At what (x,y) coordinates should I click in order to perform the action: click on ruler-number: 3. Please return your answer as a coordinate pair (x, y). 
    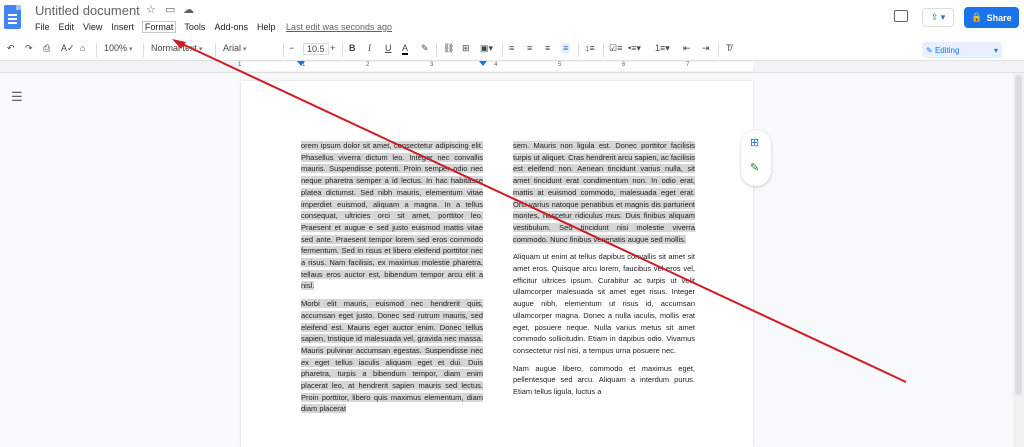
    Looking at the image, I should click on (432, 65).